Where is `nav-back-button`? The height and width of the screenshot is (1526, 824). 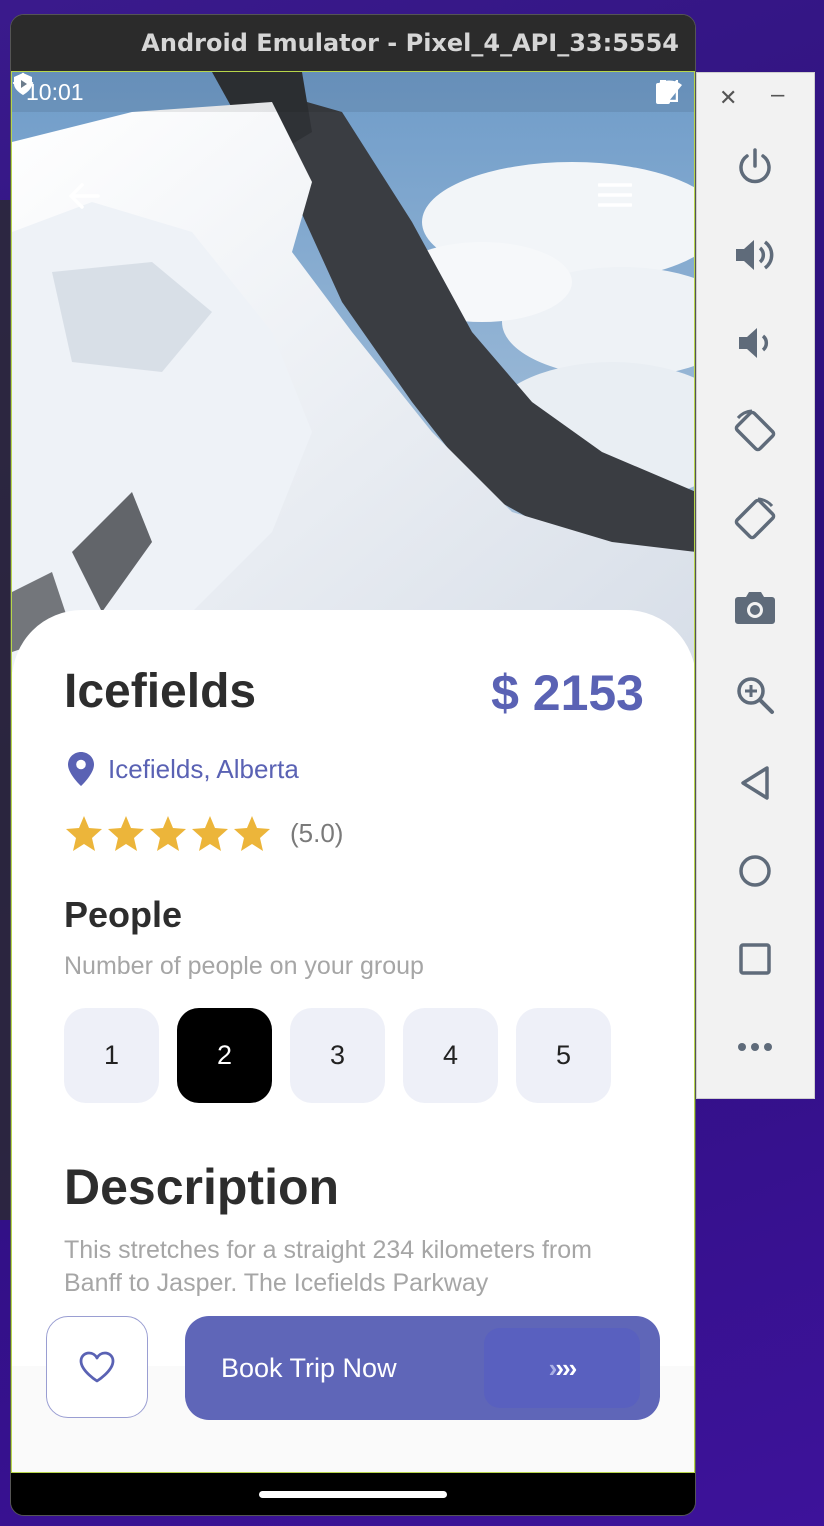
nav-back-button is located at coordinates (755, 783).